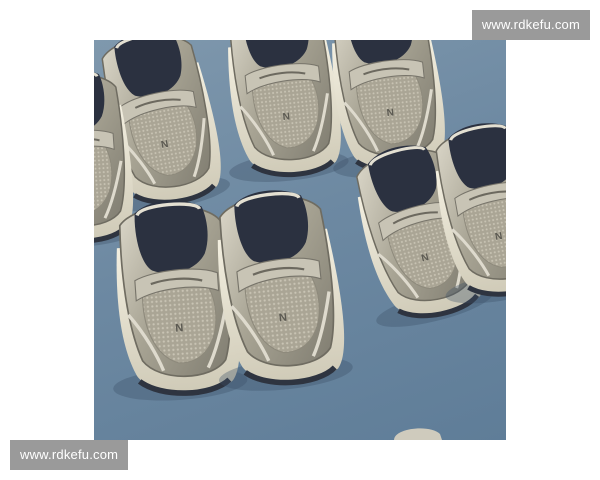  What do you see at coordinates (530, 25) in the screenshot?
I see `watermark-top: www.rdkefu.com` at bounding box center [530, 25].